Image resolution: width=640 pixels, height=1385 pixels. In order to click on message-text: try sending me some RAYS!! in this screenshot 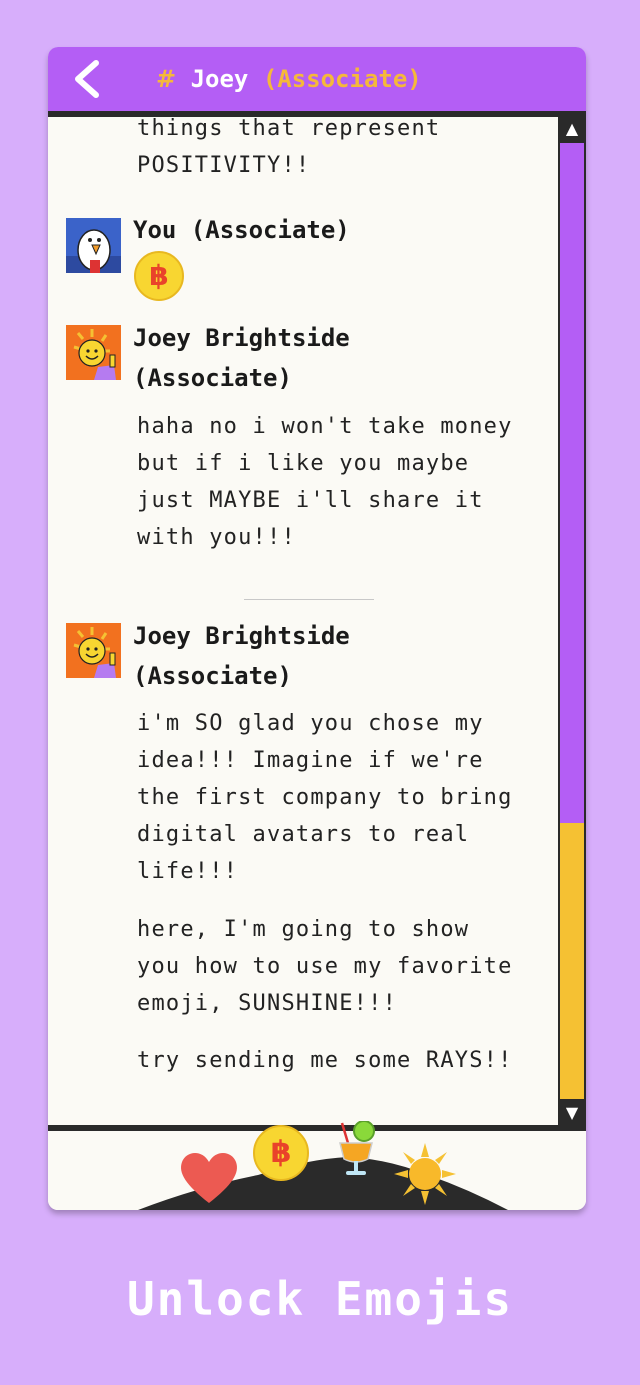, I will do `click(342, 1060)`.